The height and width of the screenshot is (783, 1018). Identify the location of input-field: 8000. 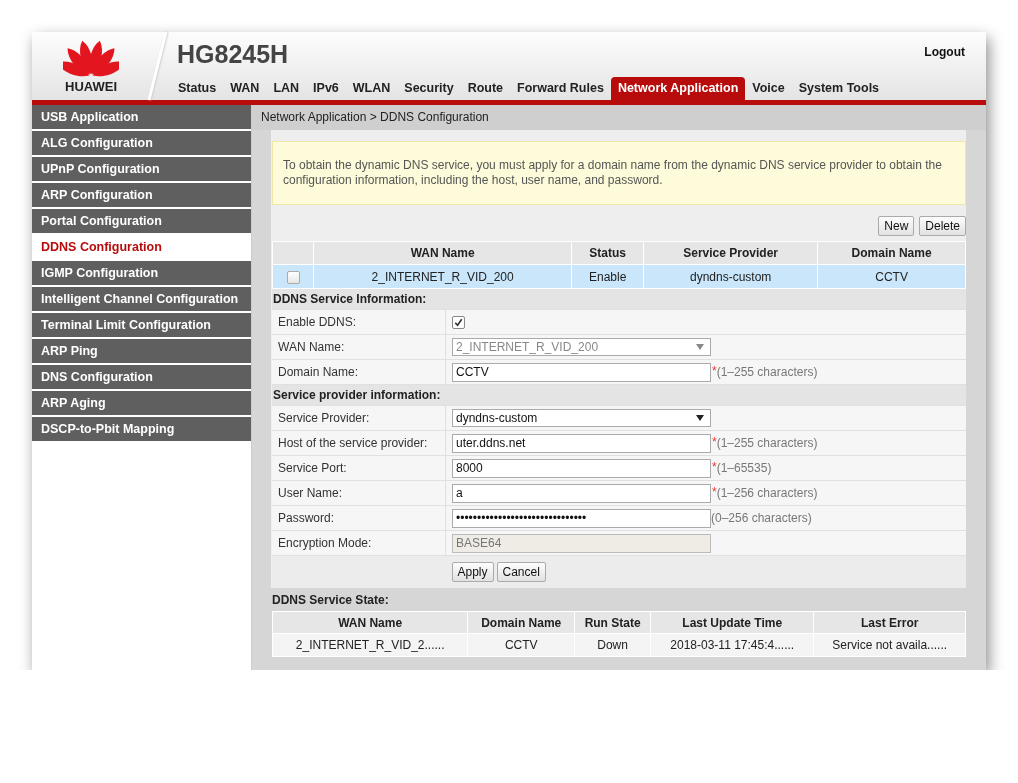
(581, 468).